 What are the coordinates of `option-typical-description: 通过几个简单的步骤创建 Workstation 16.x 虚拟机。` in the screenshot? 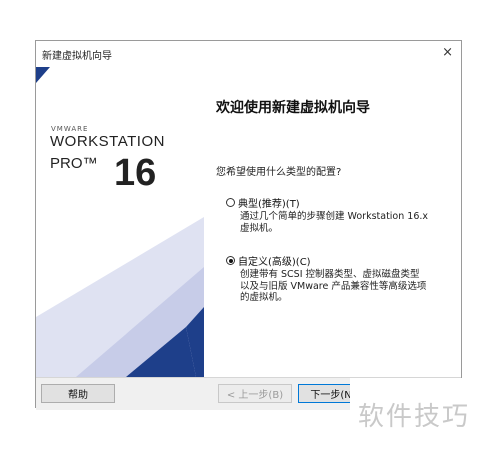 It's located at (345, 222).